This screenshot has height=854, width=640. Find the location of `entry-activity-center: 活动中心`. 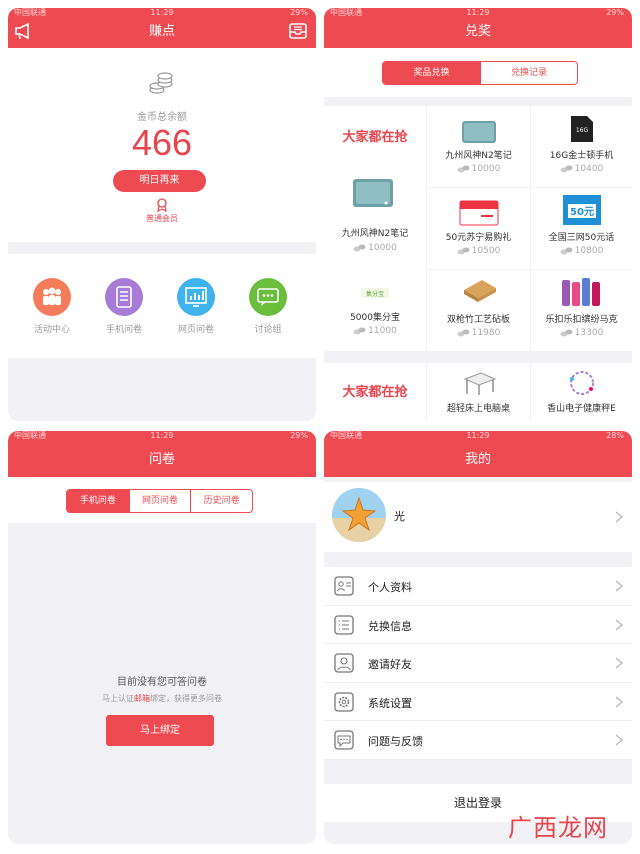

entry-activity-center: 活动中心 is located at coordinates (52, 306).